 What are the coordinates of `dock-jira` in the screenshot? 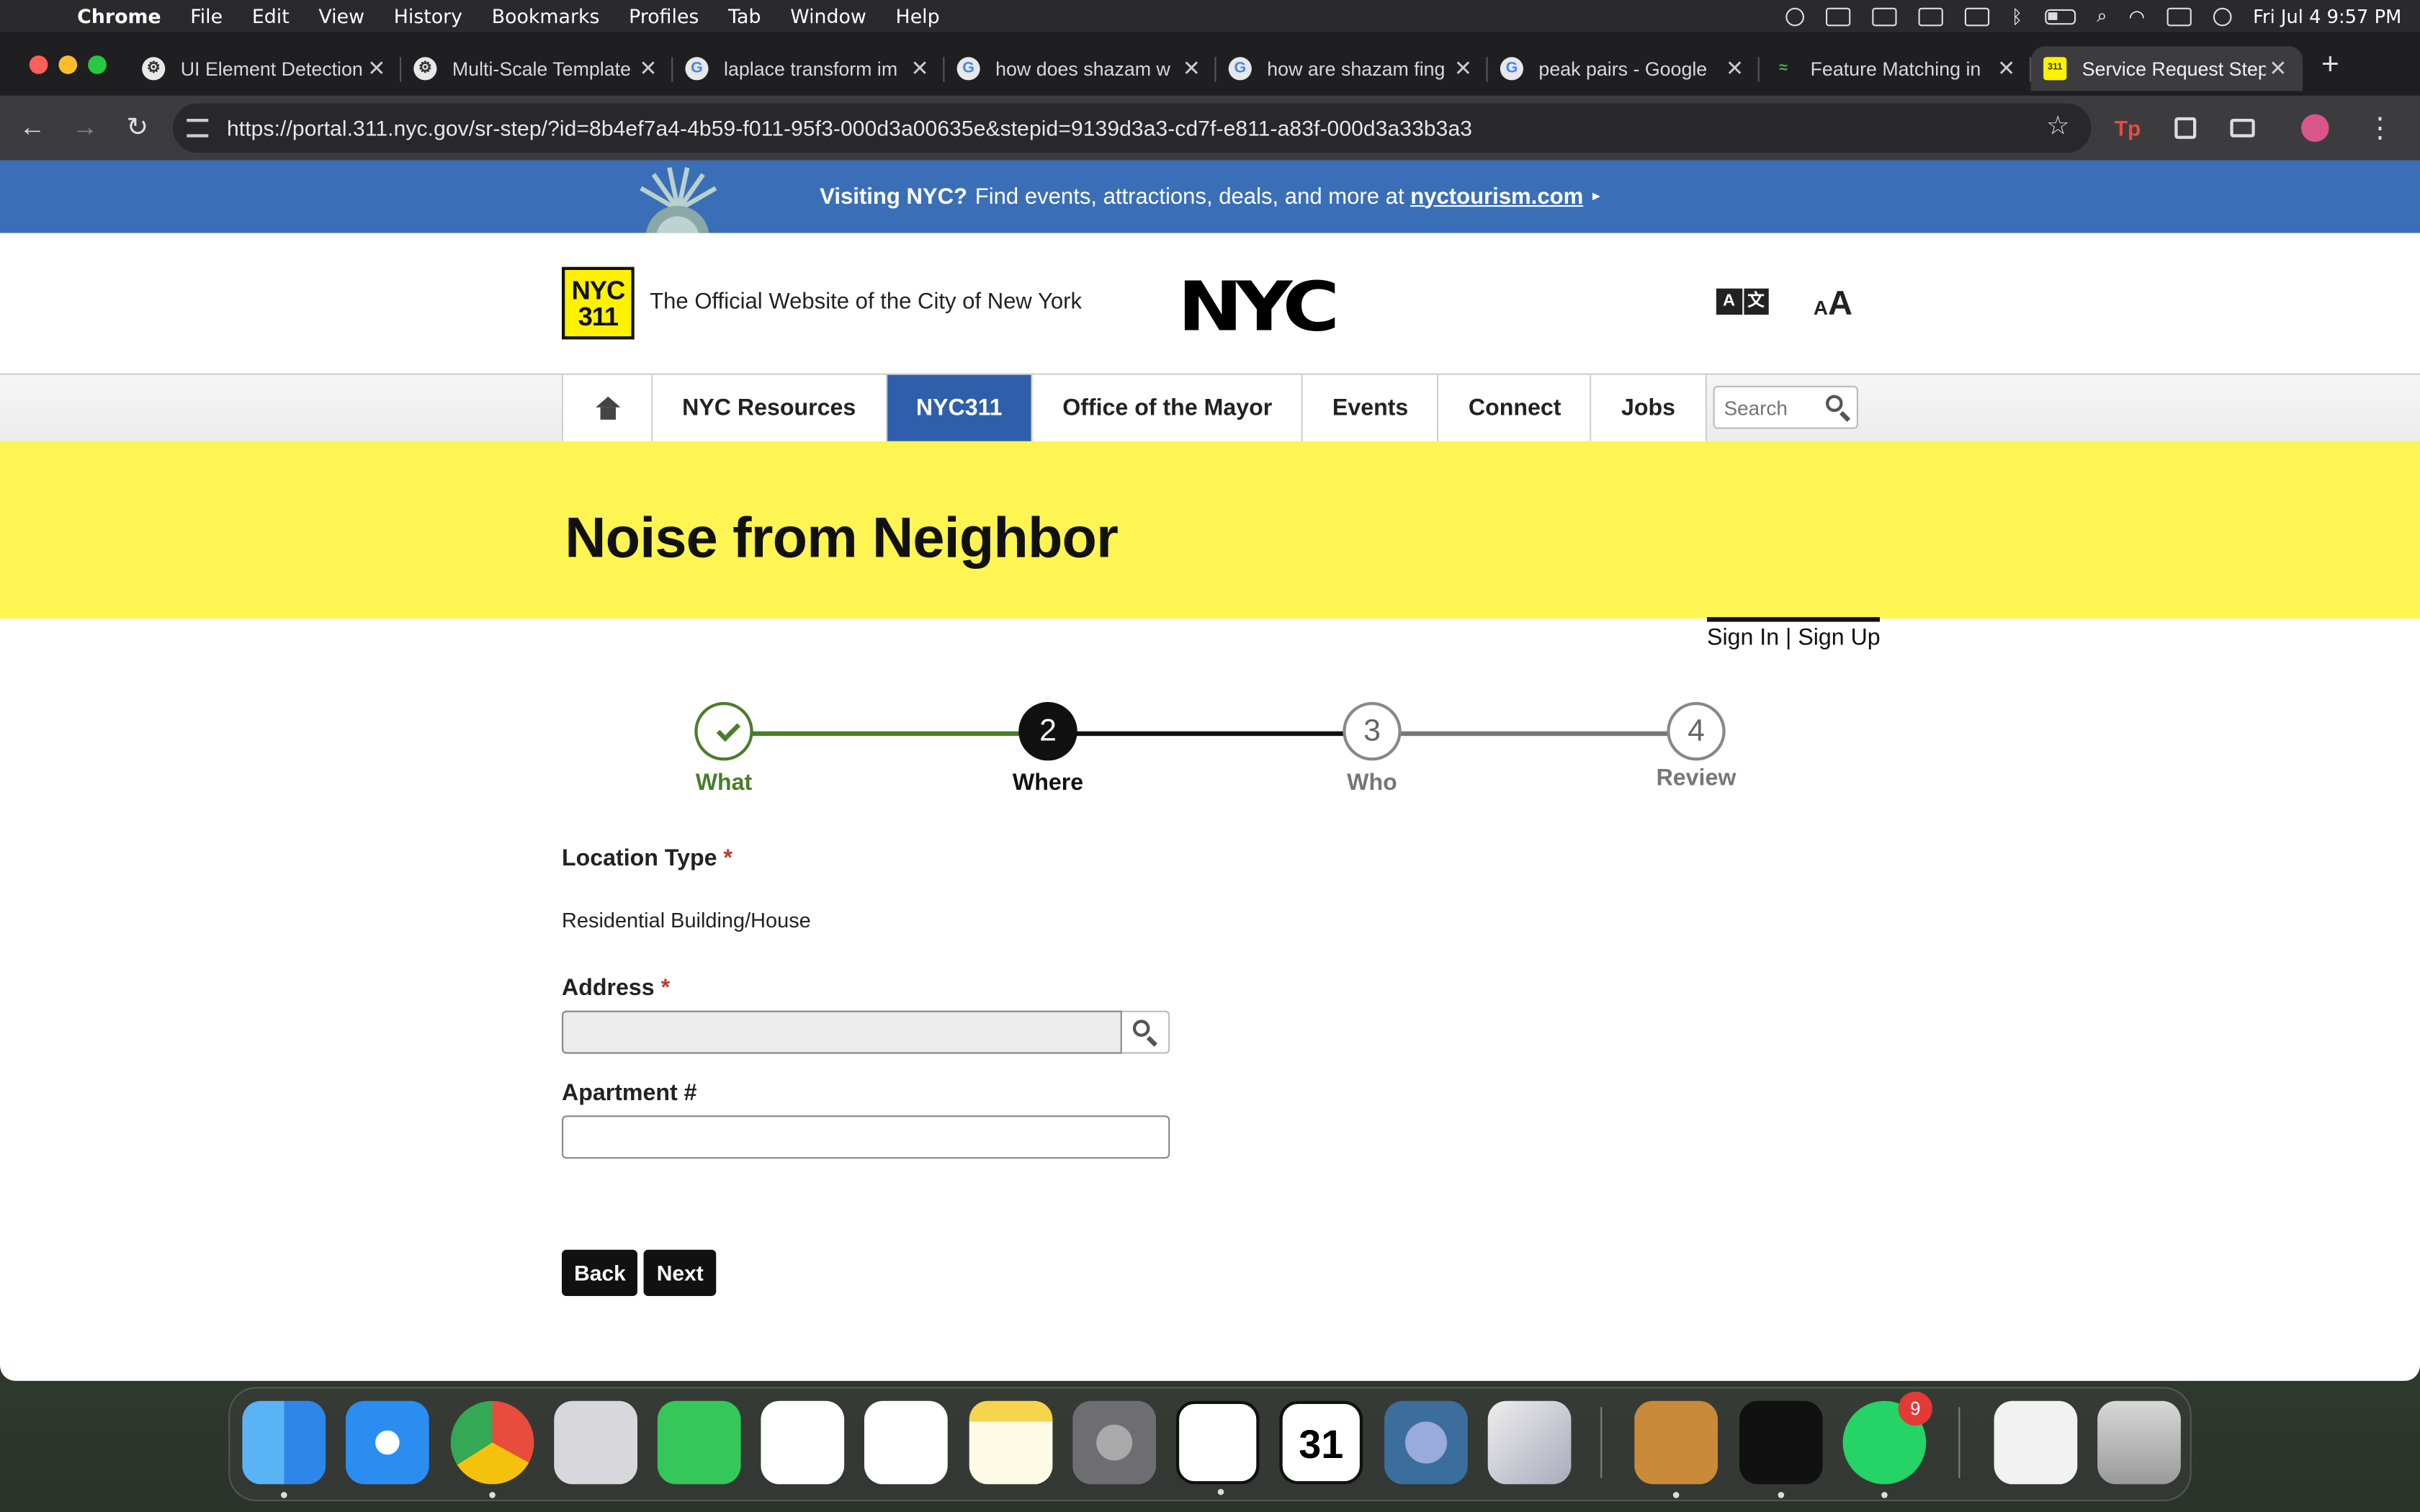 It's located at (803, 1442).